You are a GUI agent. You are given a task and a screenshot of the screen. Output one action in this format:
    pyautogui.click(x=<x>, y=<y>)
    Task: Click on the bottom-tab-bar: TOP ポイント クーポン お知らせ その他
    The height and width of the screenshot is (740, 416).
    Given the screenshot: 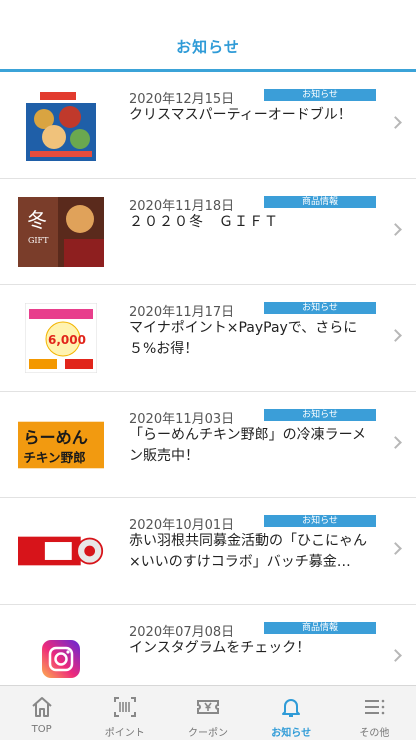 What is the action you would take?
    pyautogui.click(x=208, y=712)
    